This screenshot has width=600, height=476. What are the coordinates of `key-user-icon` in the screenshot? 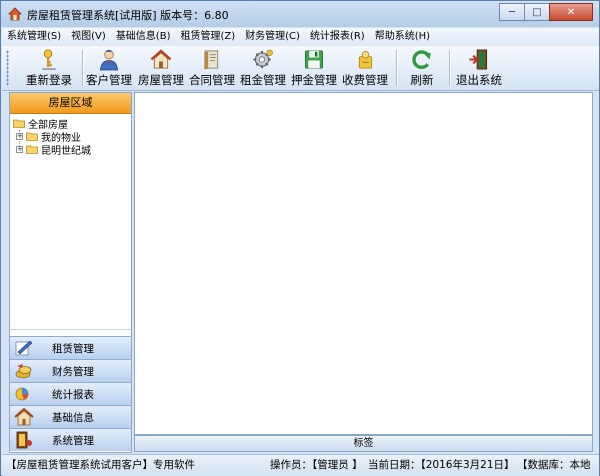 It's located at (49, 59).